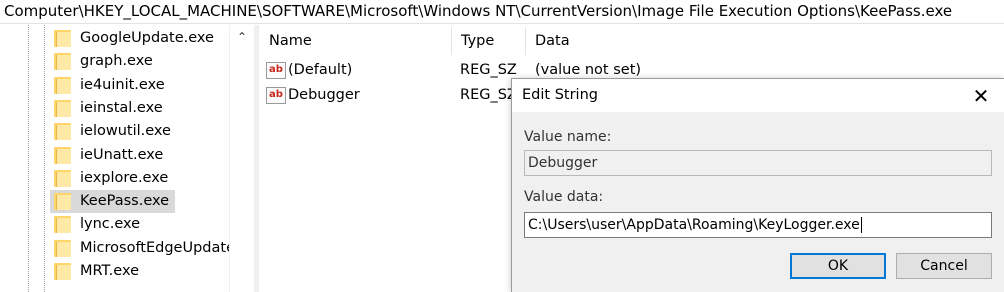 This screenshot has height=292, width=1004. What do you see at coordinates (125, 131) in the screenshot?
I see `tree-item-label: ielowutil.exe` at bounding box center [125, 131].